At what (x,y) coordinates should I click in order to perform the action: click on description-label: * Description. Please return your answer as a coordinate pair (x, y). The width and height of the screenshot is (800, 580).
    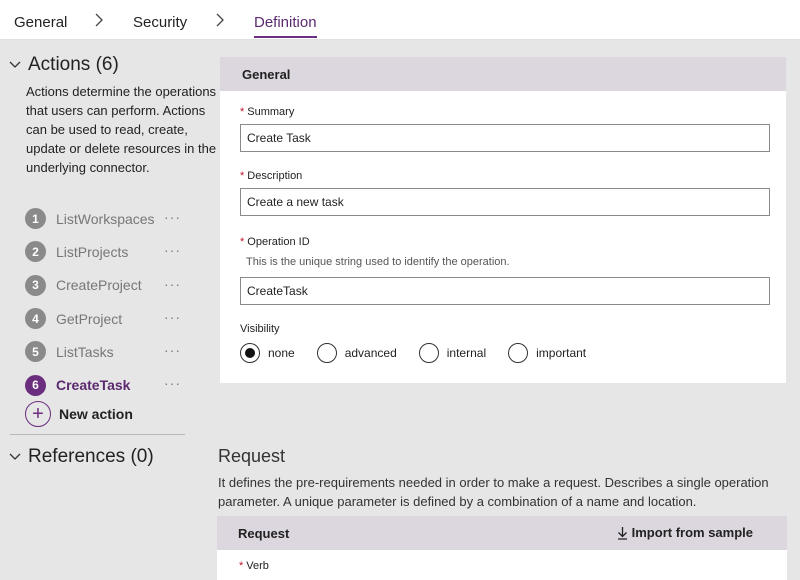
    Looking at the image, I should click on (271, 176).